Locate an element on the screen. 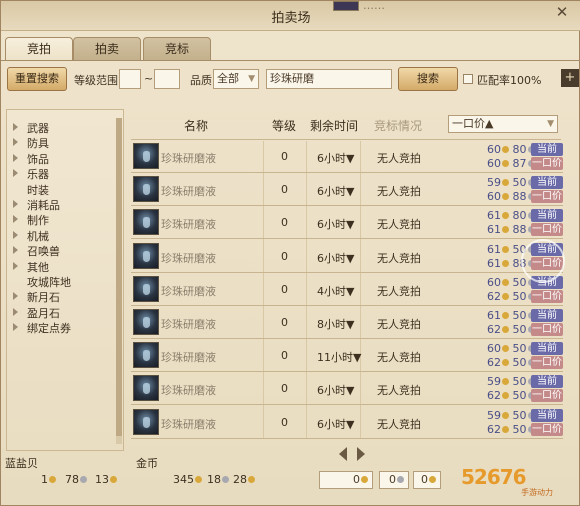 The image size is (580, 506). sidebar-scrollbar is located at coordinates (119, 281).